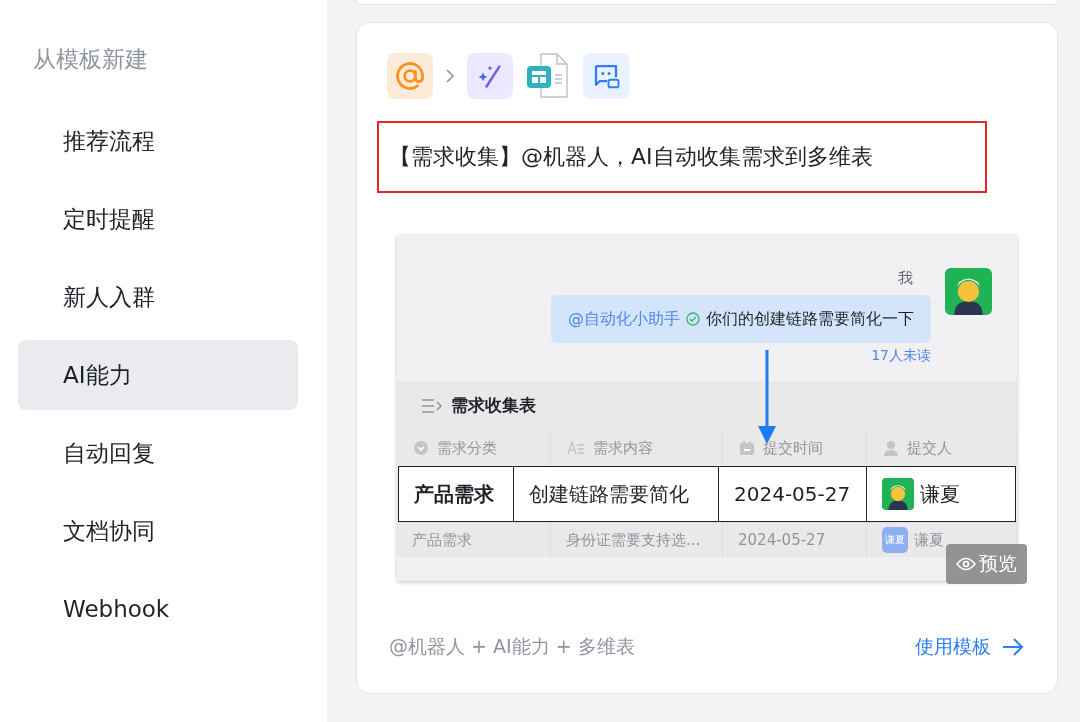  Describe the element at coordinates (158, 375) in the screenshot. I see `sidebar-item: AI能力` at that location.